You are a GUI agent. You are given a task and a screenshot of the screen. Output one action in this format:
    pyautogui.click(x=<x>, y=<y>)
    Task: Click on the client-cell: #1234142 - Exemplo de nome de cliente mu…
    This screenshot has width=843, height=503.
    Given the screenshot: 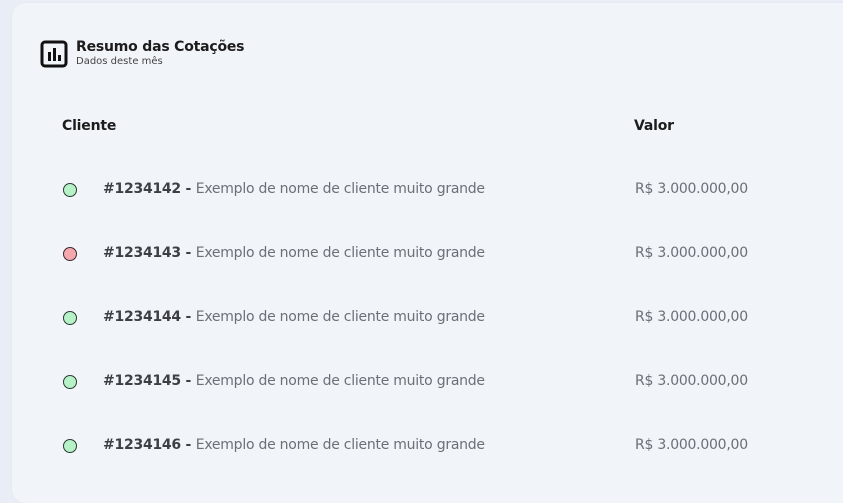 What is the action you would take?
    pyautogui.click(x=294, y=189)
    